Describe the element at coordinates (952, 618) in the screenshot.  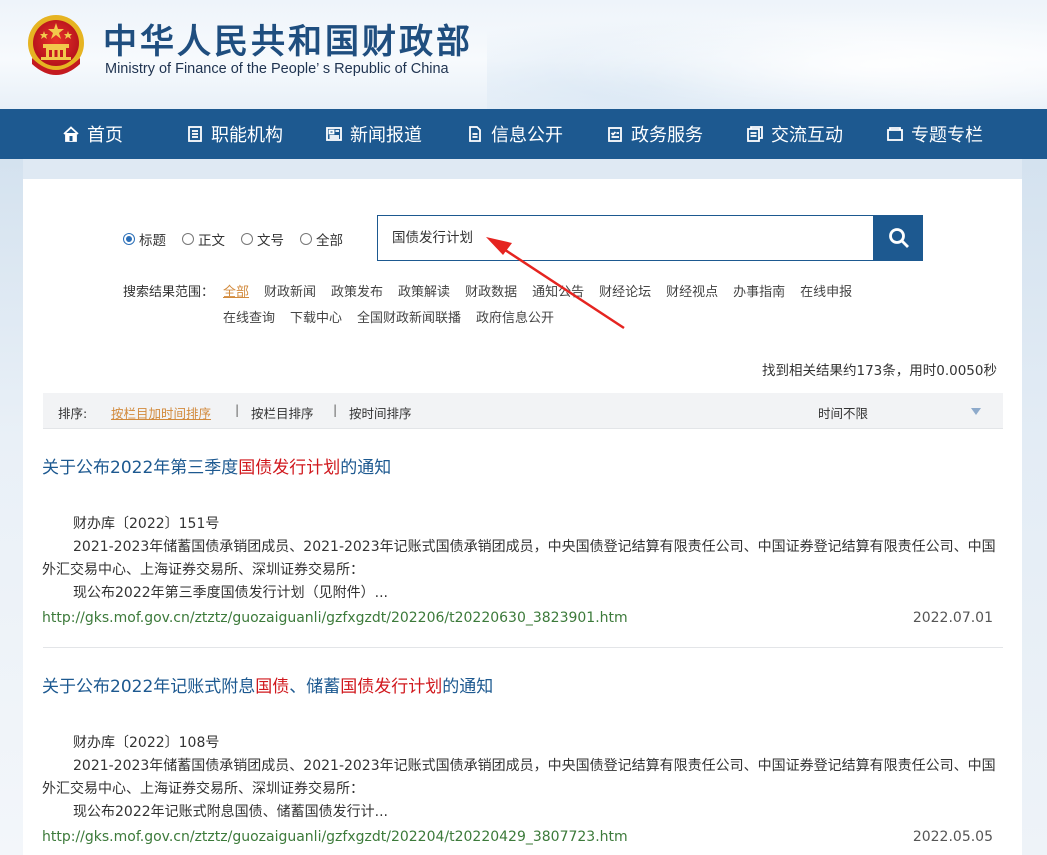
I see `result-date: 2022.07.01` at that location.